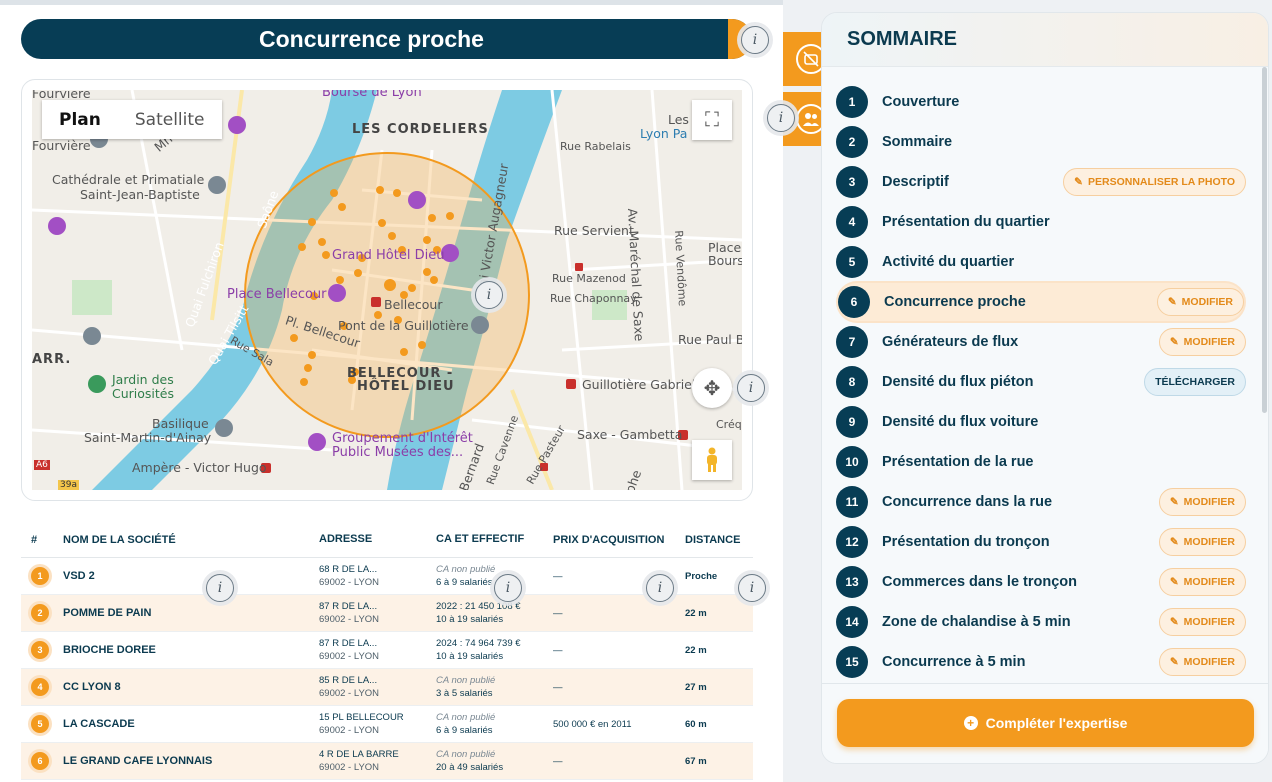 The height and width of the screenshot is (782, 1272). Describe the element at coordinates (92, 687) in the screenshot. I see `row-name: CC LYON 8` at that location.